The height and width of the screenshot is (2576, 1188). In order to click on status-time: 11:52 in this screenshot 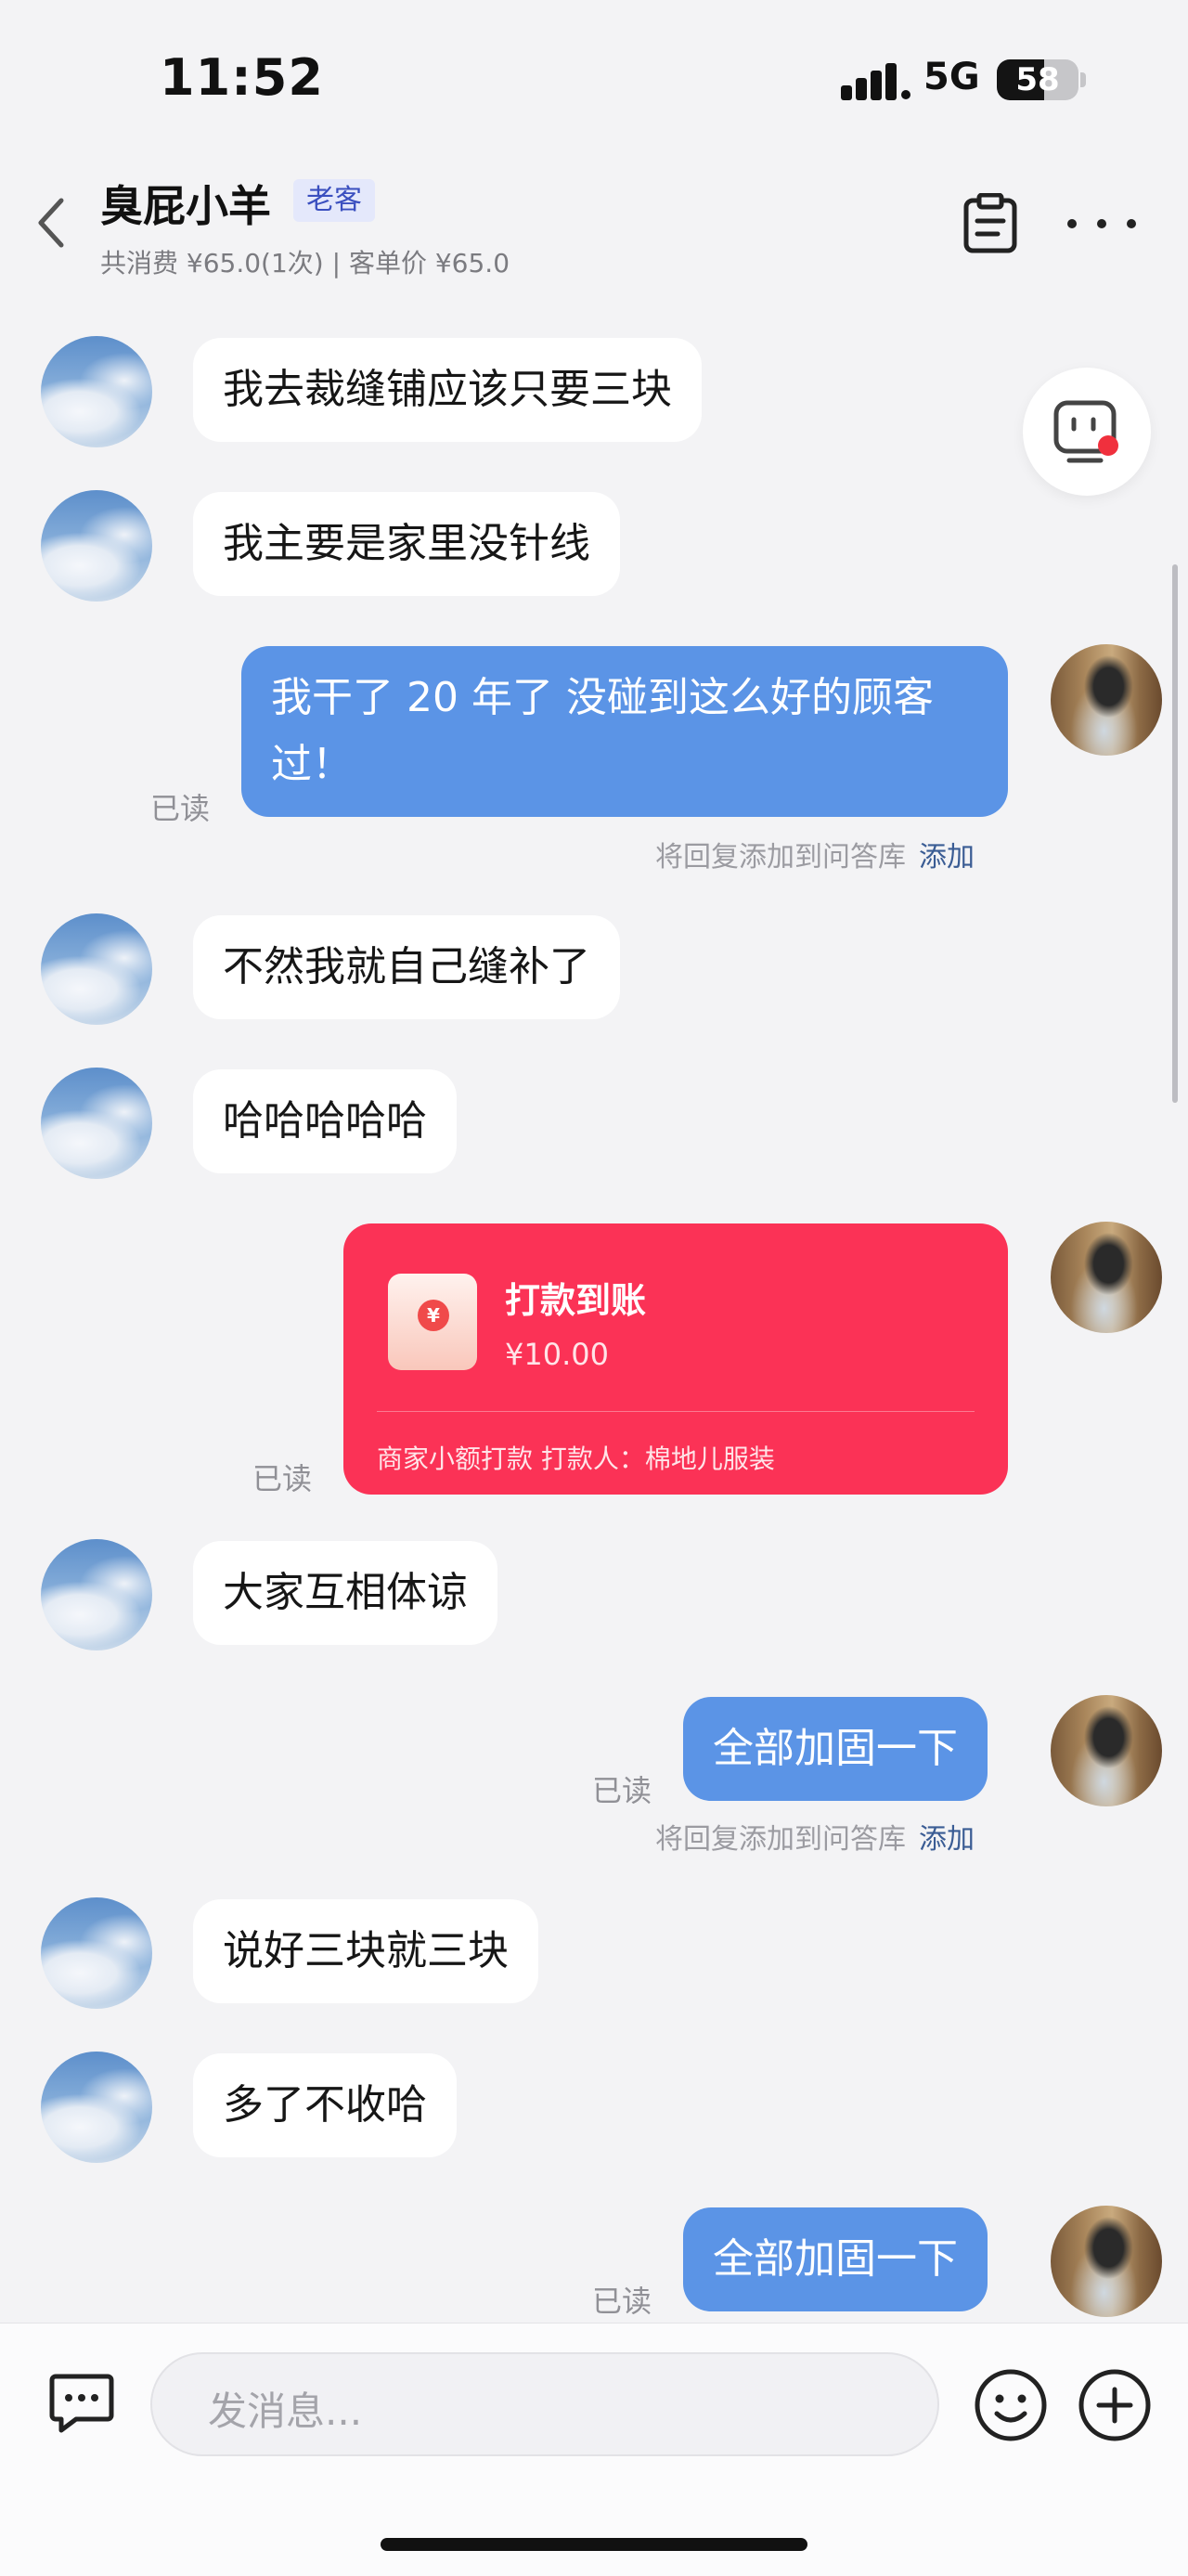, I will do `click(242, 77)`.